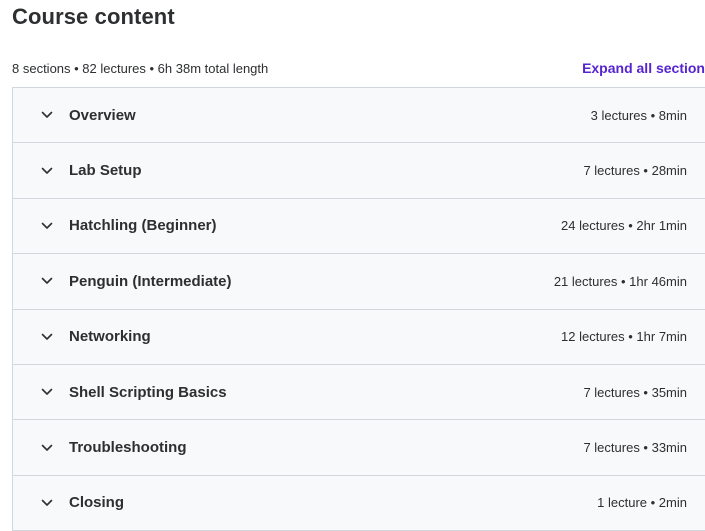 This screenshot has height=531, width=705. Describe the element at coordinates (638, 115) in the screenshot. I see `section-meta: 3 lectures • 8min` at that location.